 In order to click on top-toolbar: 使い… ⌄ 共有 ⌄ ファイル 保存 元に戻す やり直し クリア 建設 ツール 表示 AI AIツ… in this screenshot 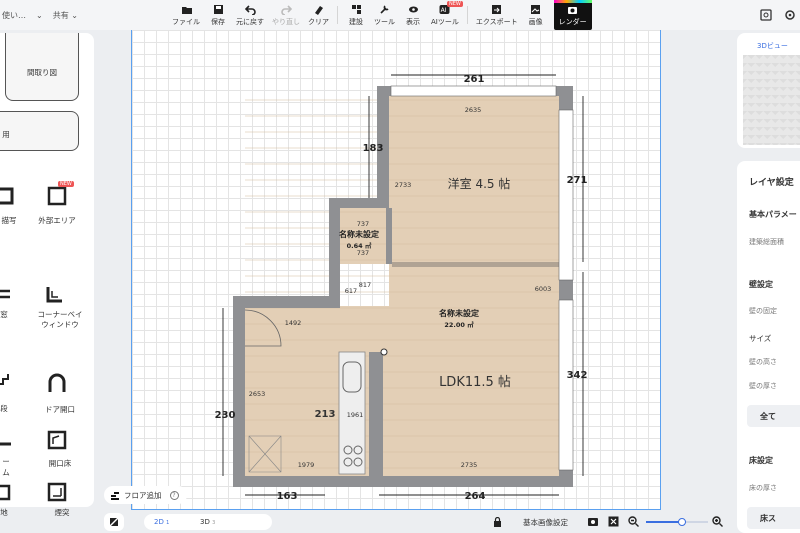, I will do `click(400, 15)`.